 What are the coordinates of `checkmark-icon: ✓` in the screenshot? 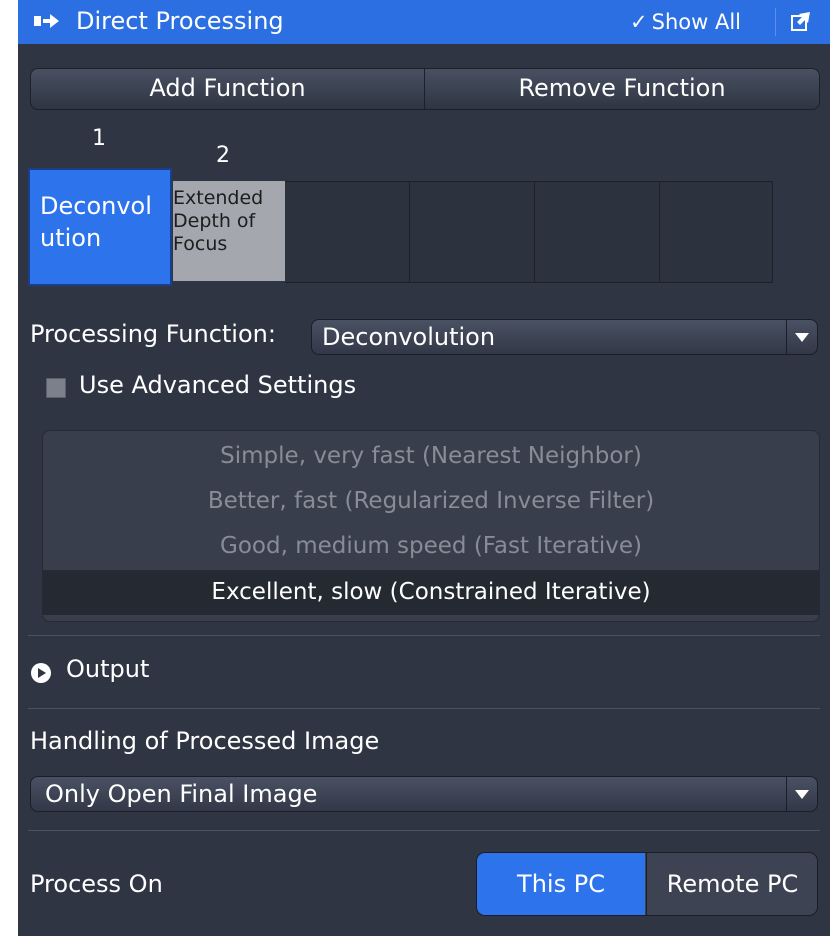 It's located at (639, 22).